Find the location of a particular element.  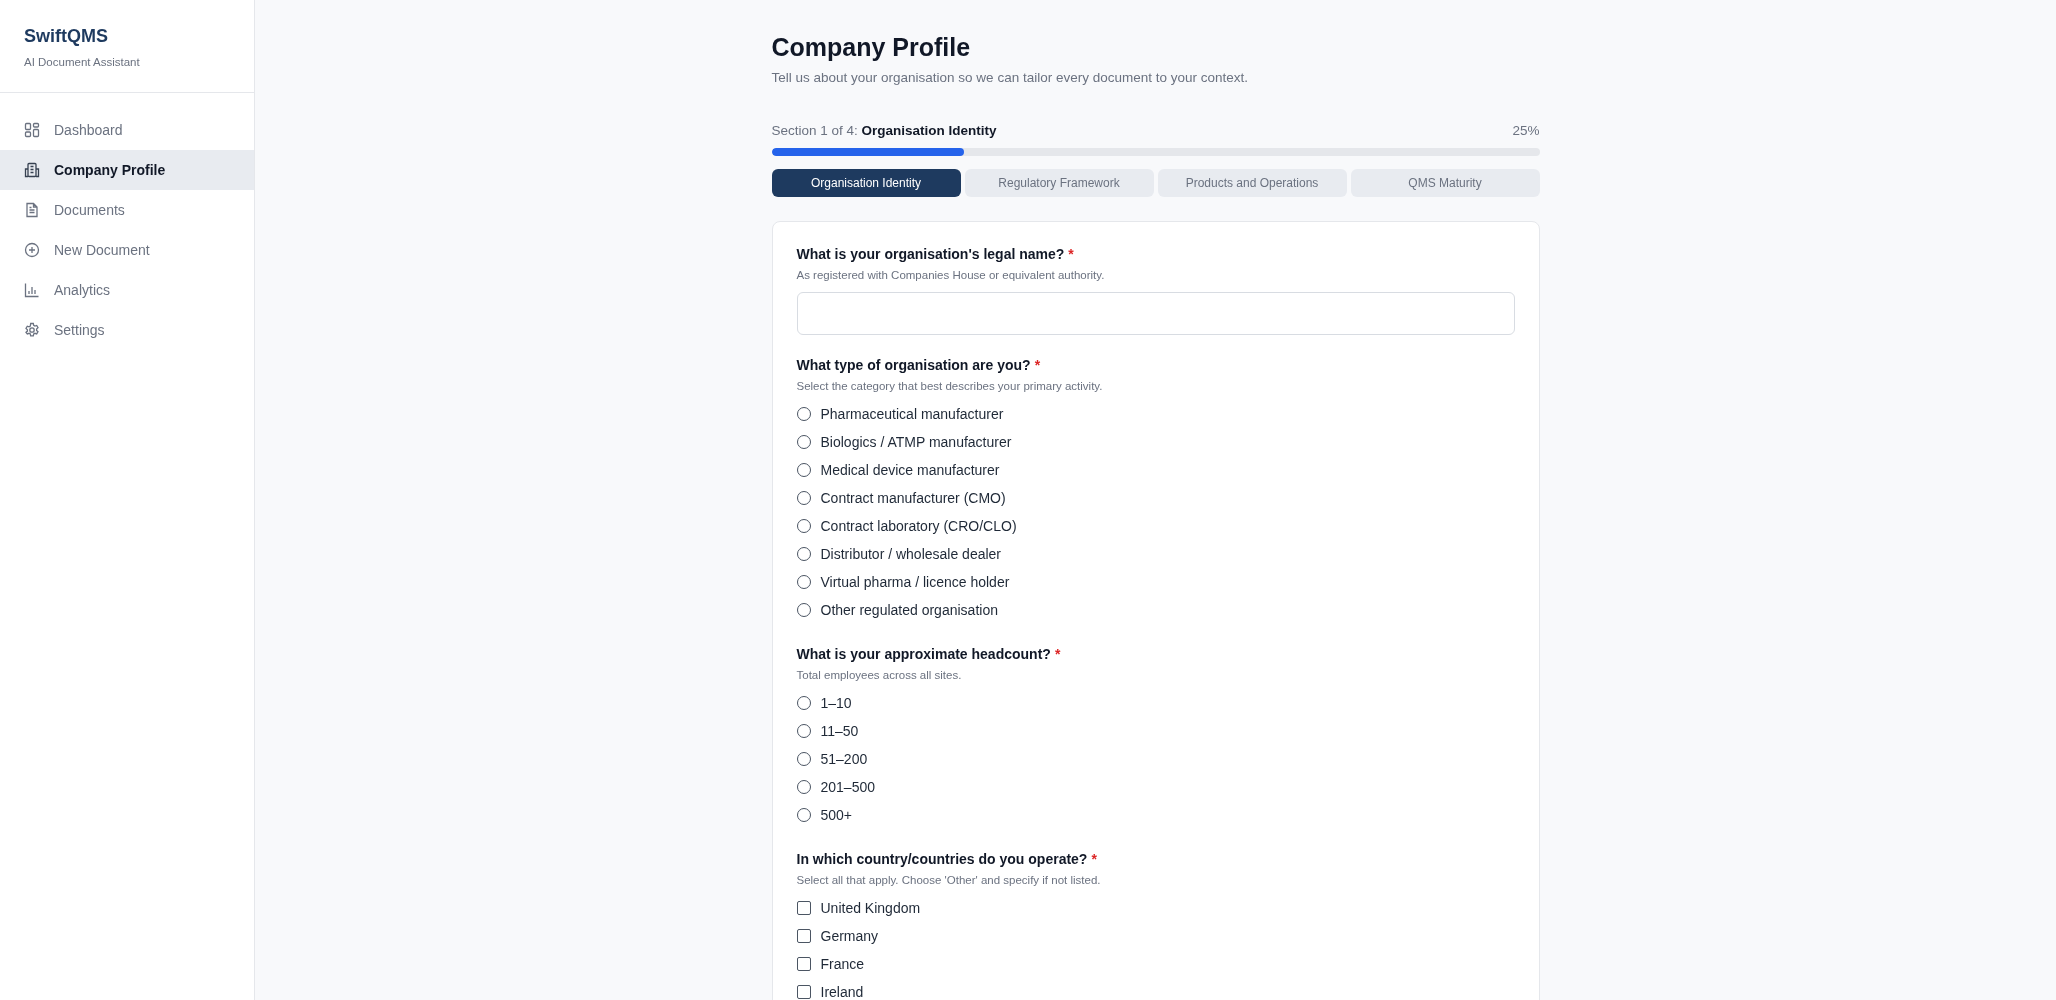

dashboard-icon is located at coordinates (32, 130).